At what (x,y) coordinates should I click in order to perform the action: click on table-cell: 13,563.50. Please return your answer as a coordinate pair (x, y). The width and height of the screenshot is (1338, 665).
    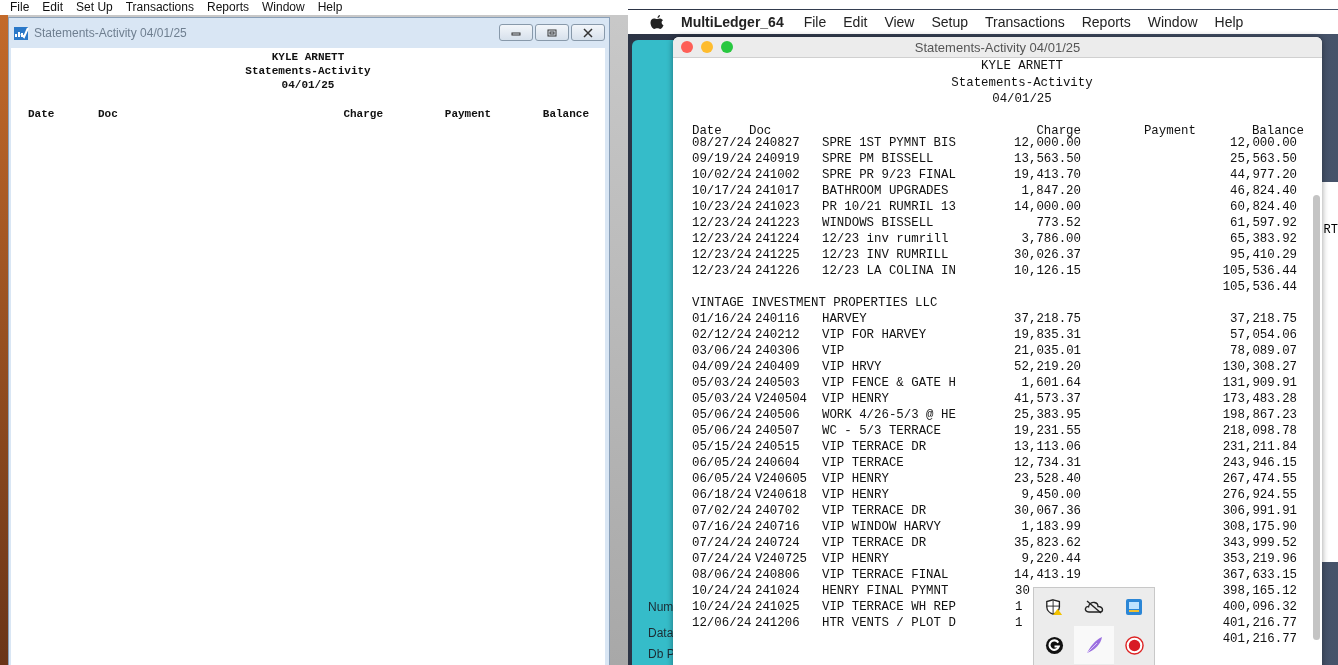
    Looking at the image, I should click on (1047, 158).